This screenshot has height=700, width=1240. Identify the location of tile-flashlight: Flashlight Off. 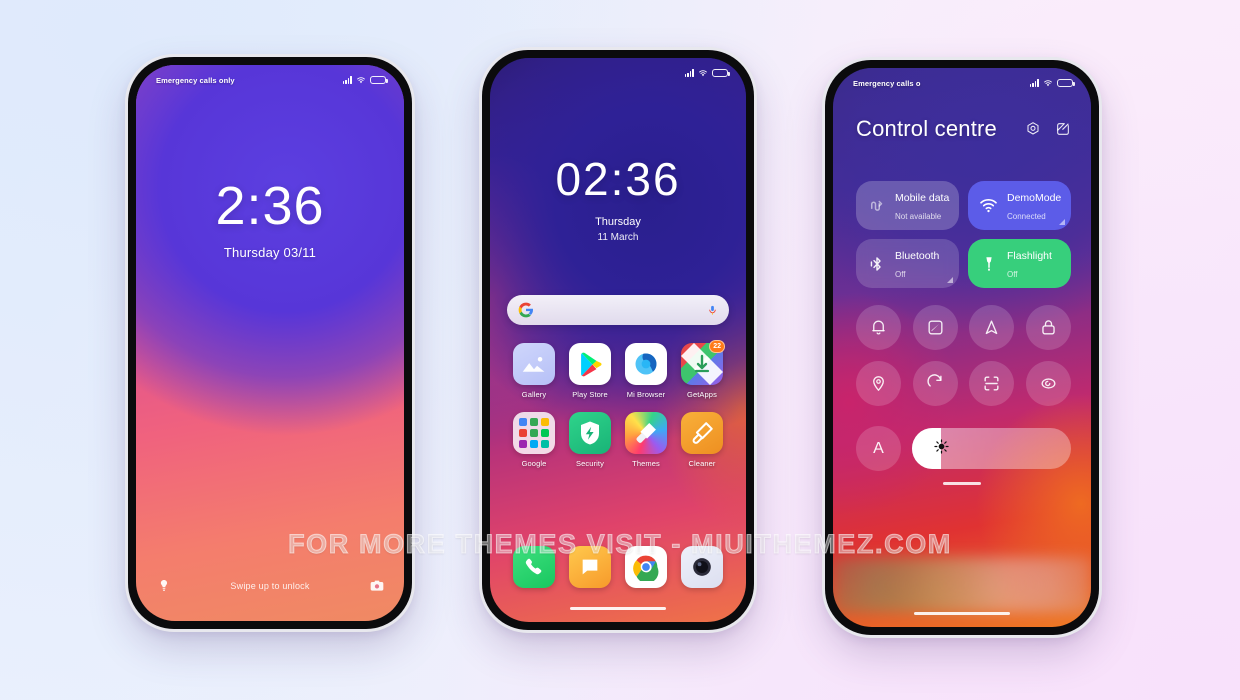
(1019, 263).